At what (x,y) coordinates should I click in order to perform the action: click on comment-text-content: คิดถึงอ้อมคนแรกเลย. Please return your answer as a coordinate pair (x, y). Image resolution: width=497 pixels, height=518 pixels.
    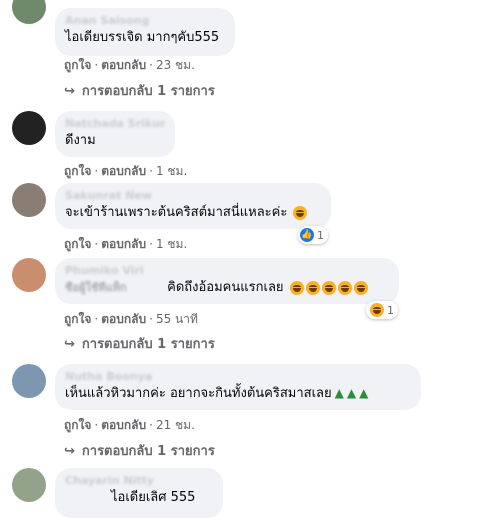
    Looking at the image, I should click on (225, 287).